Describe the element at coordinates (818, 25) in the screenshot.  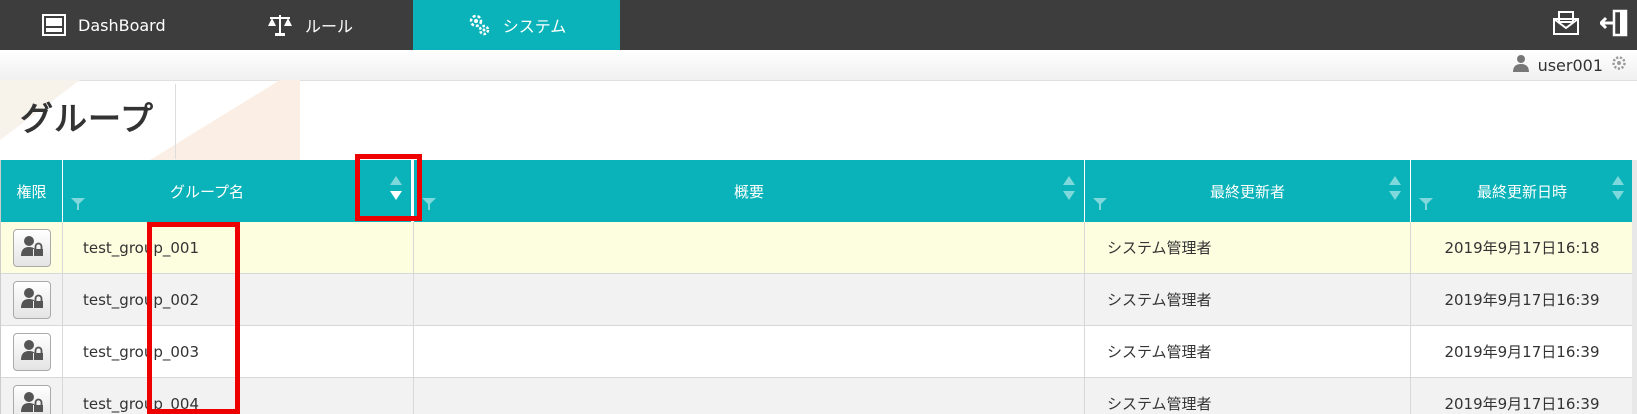
I see `top-nav-bar: DashBoard ルール システム` at that location.